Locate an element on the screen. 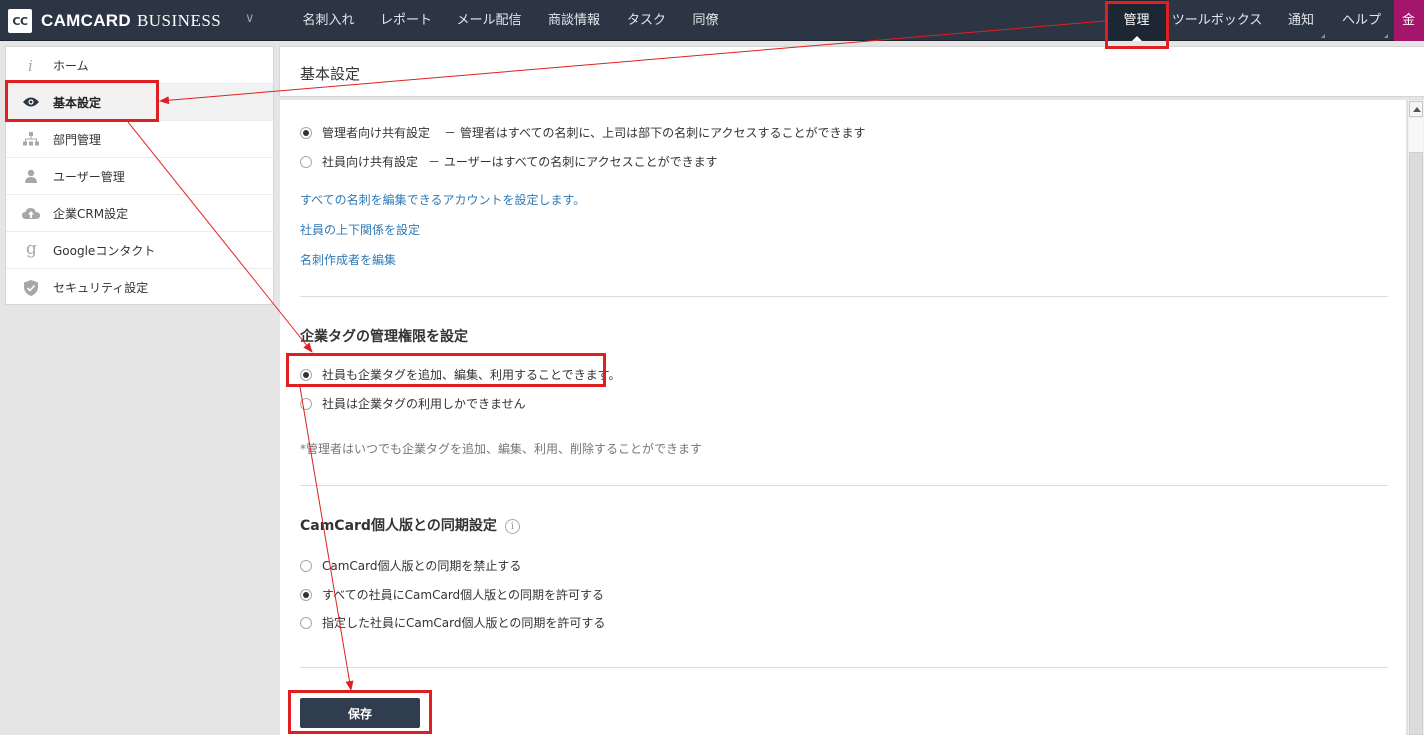 This screenshot has width=1424, height=735. logo-text-business: BUSINESS is located at coordinates (179, 20).